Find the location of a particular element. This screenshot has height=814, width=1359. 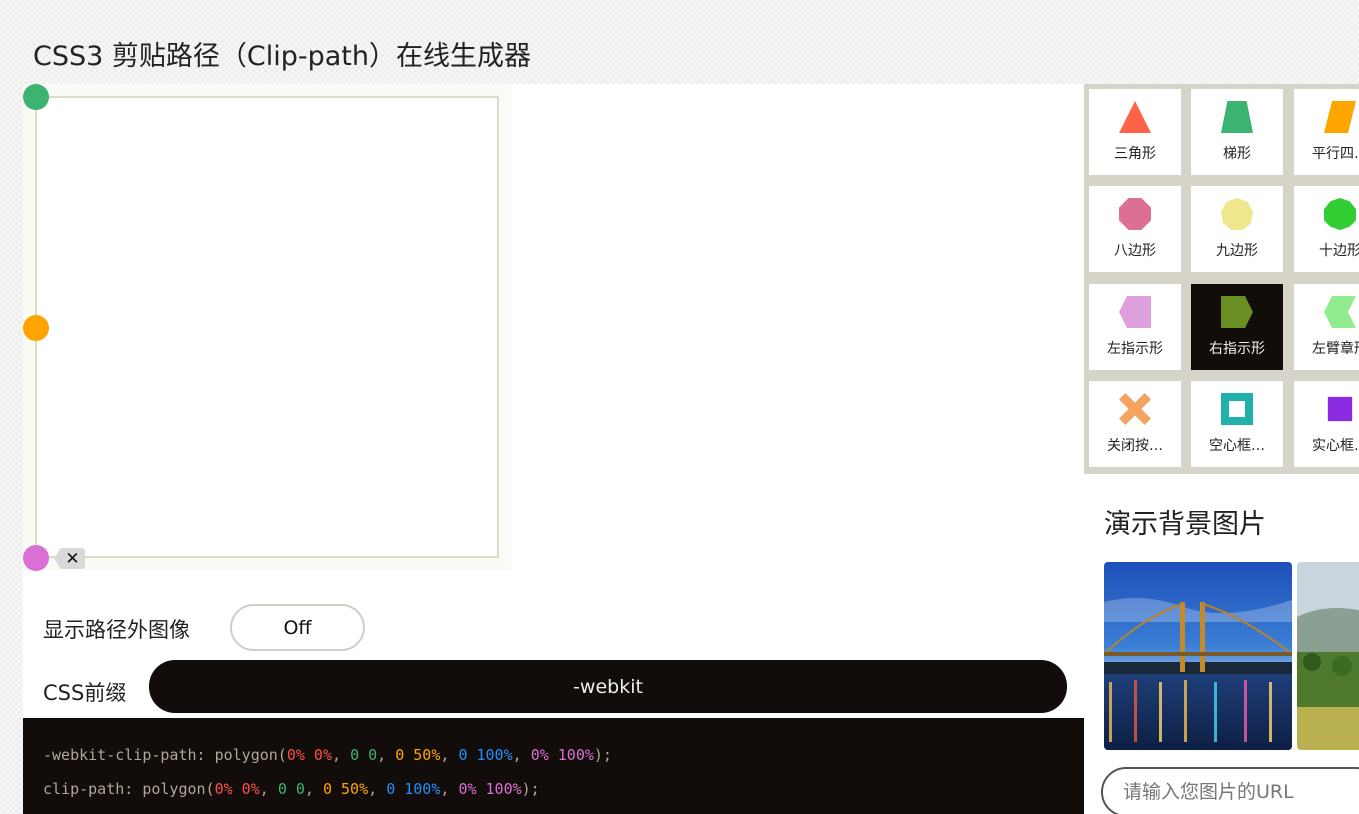

frame-icon is located at coordinates (1237, 409).